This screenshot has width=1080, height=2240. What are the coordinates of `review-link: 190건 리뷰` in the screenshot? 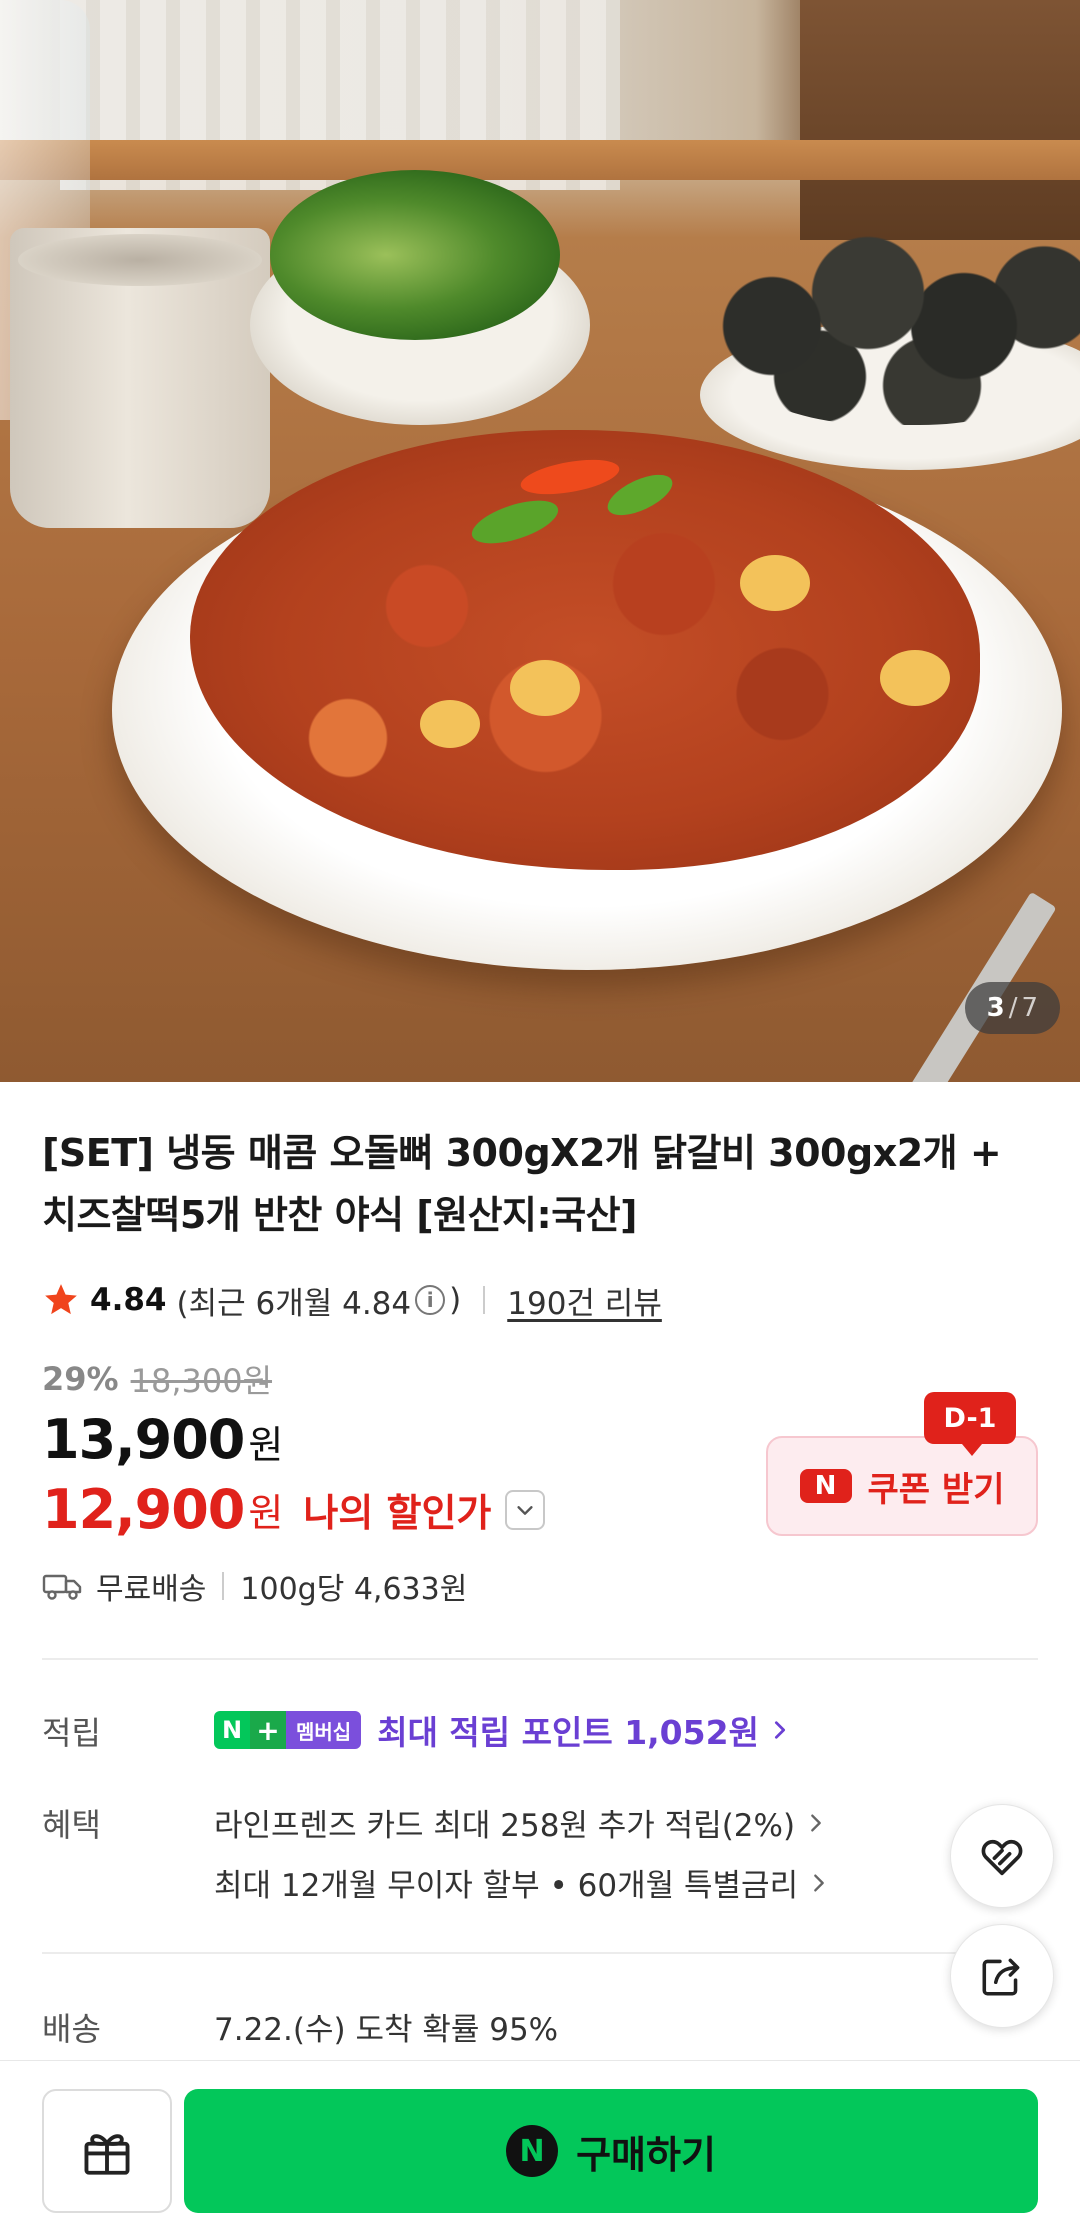 It's located at (584, 1300).